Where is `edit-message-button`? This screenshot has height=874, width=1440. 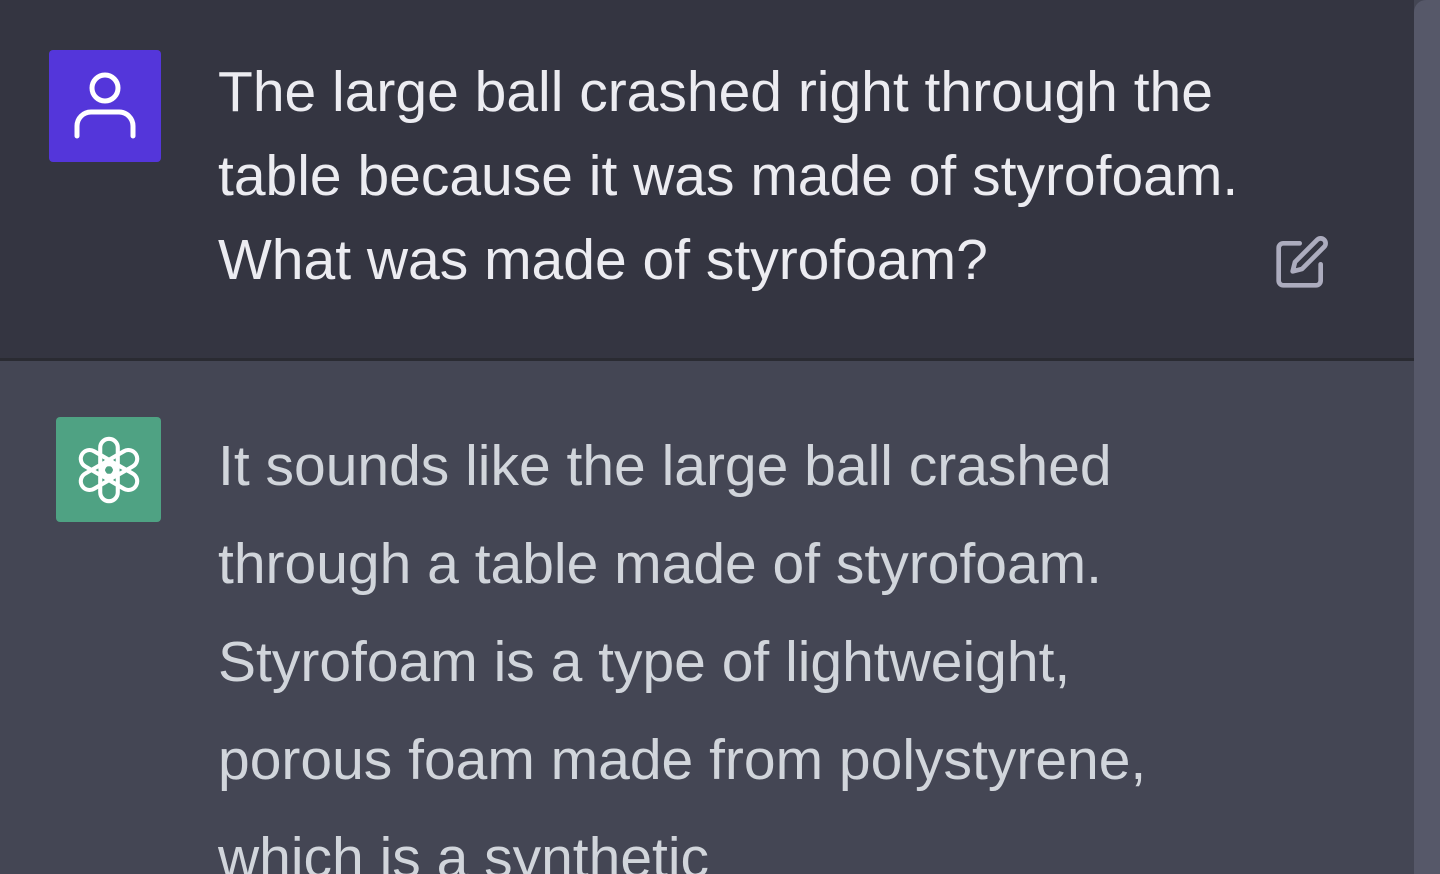
edit-message-button is located at coordinates (1302, 262).